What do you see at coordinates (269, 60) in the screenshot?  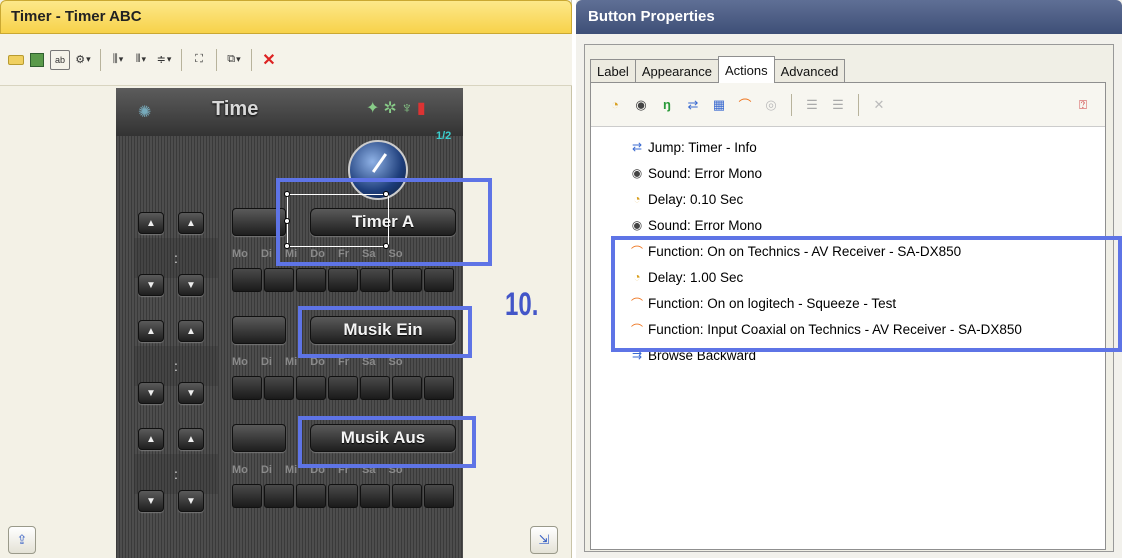 I see `delete-icon: ✕` at bounding box center [269, 60].